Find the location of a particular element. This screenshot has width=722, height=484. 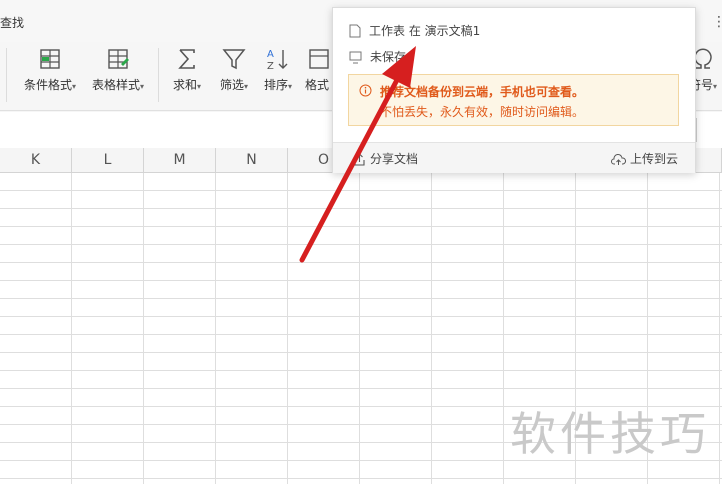

watermark-text: 软件技巧 is located at coordinates (610, 434).